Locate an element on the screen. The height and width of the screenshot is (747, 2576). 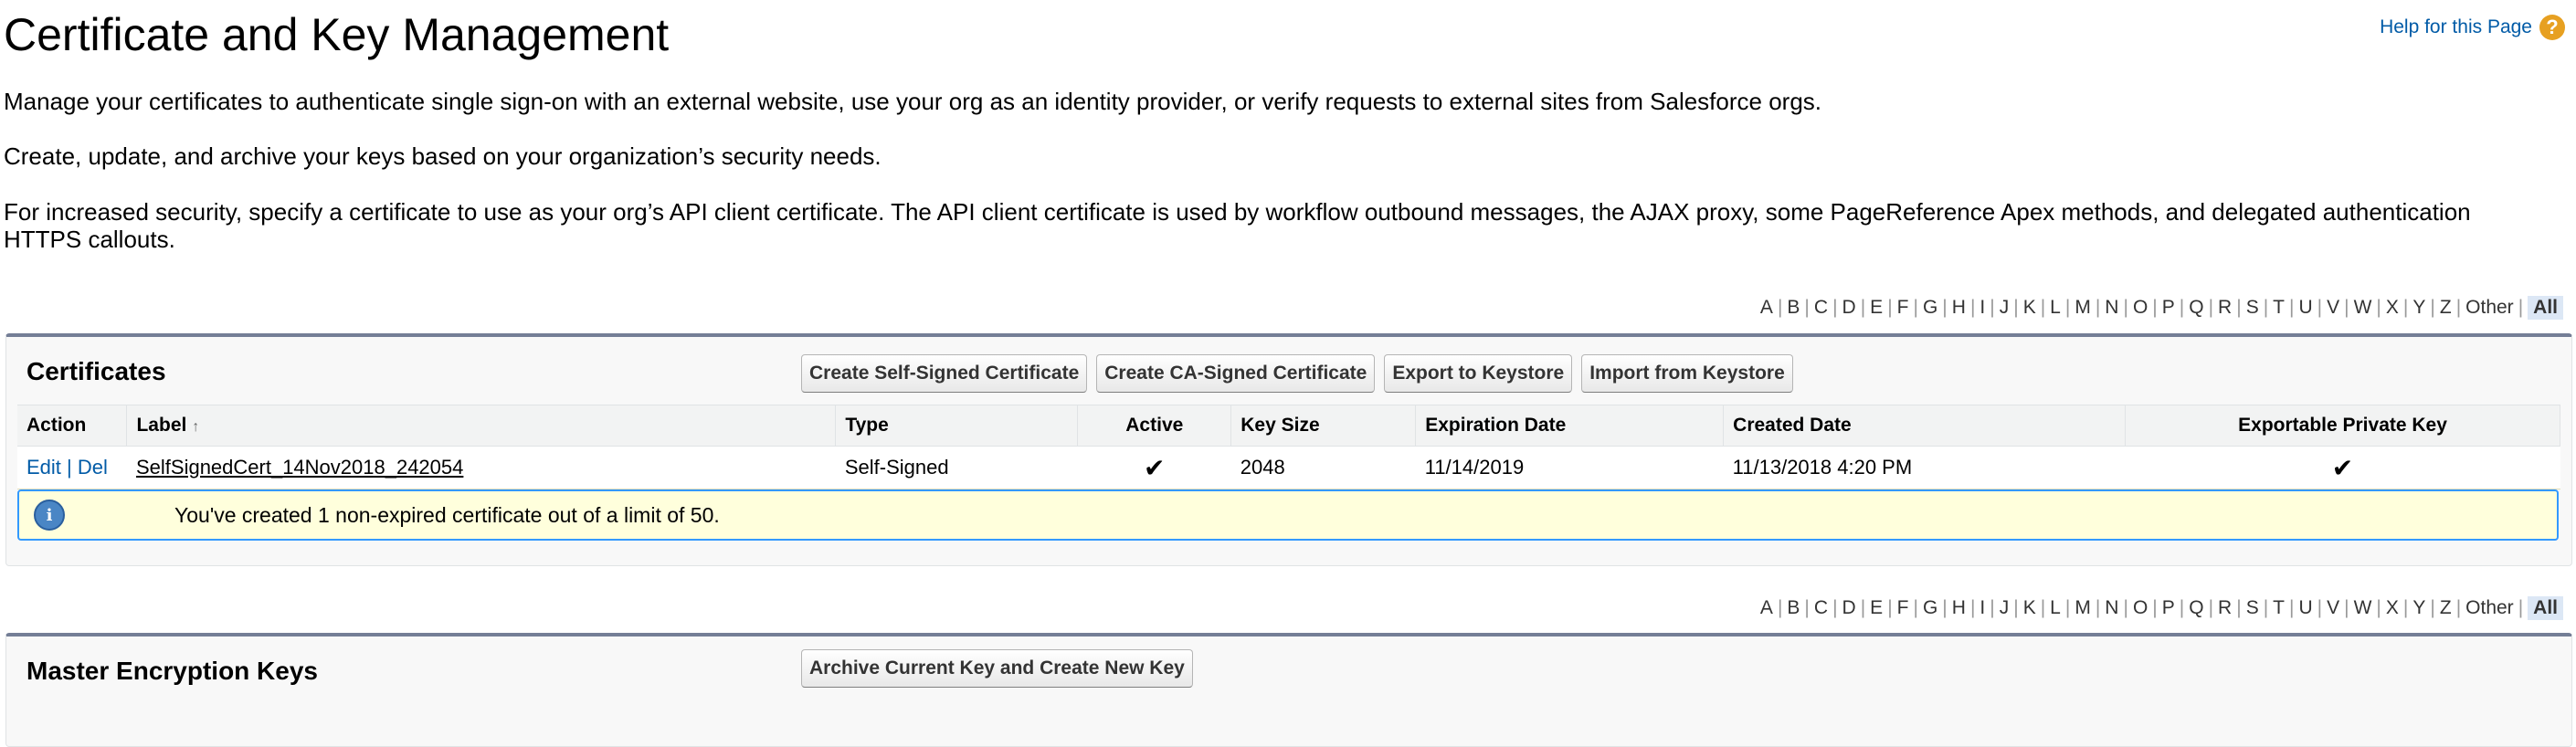
master-keys-alpha-filter-a: A is located at coordinates (1766, 608).